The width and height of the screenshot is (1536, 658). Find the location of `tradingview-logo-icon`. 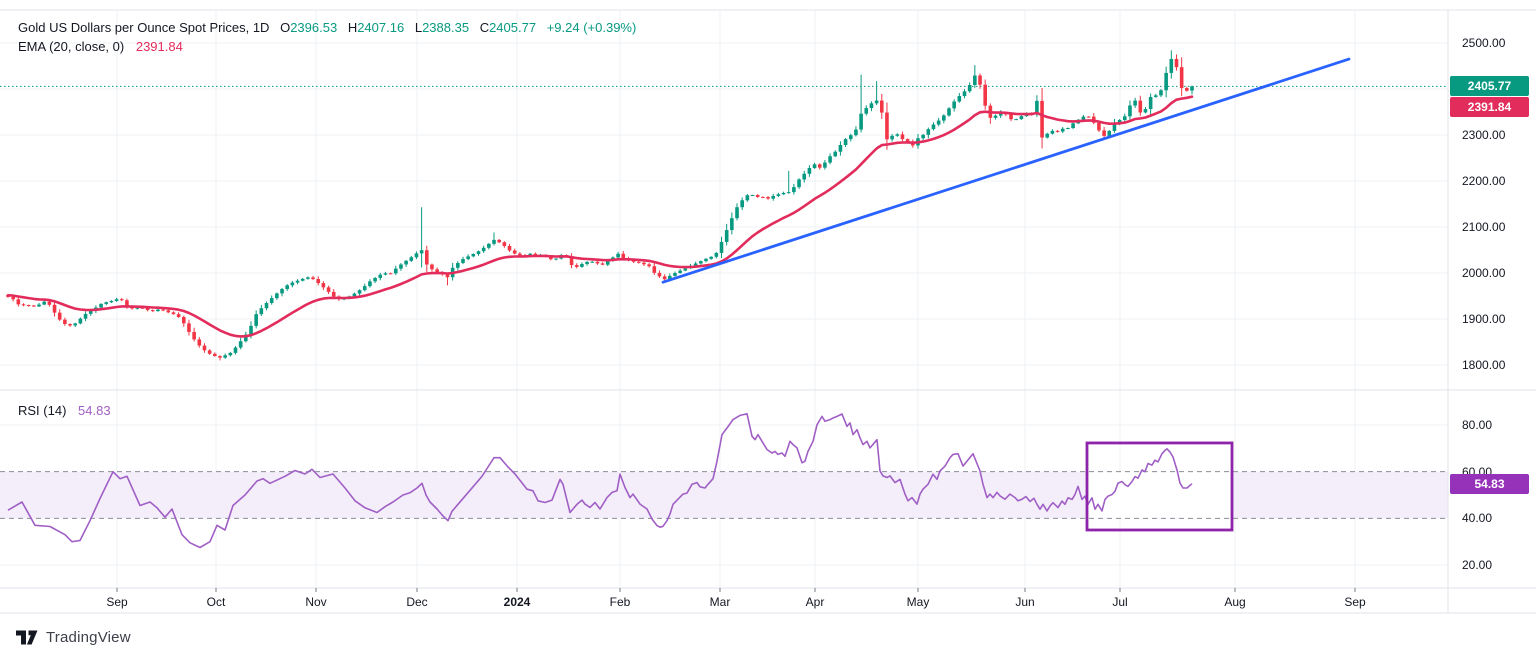

tradingview-logo-icon is located at coordinates (27, 637).